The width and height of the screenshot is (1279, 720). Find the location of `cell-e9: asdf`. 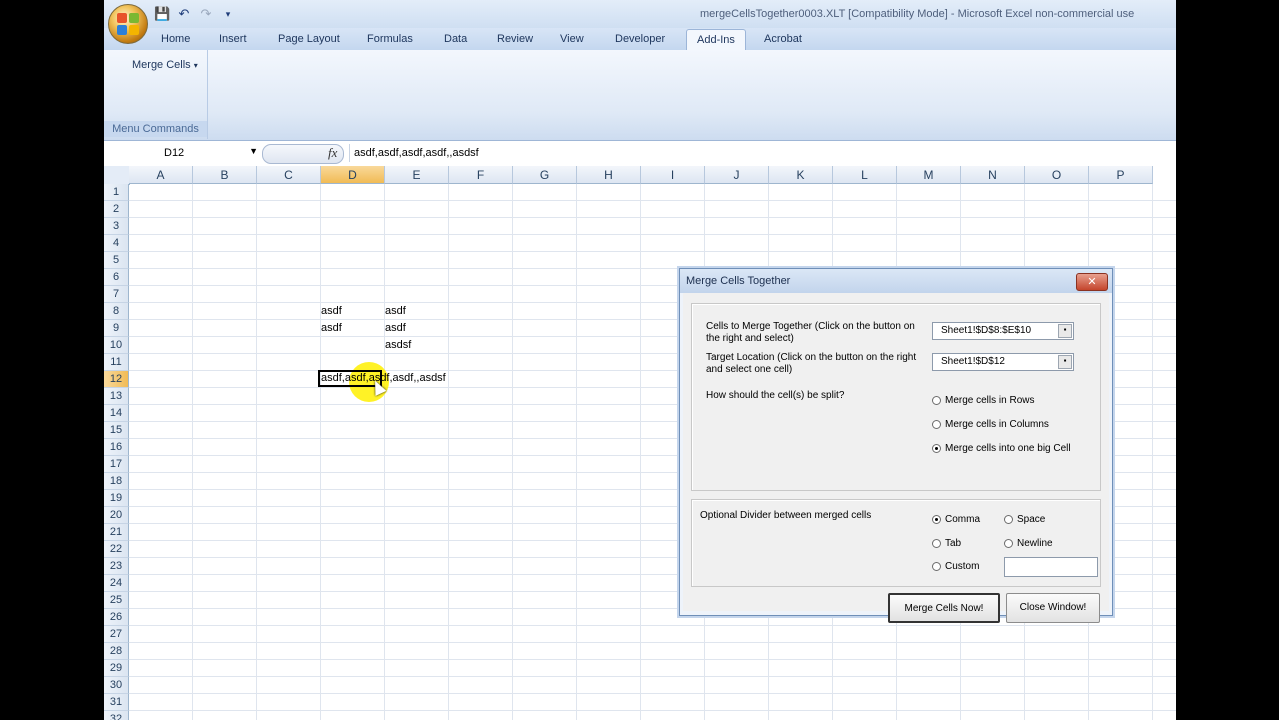

cell-e9: asdf is located at coordinates (394, 328).